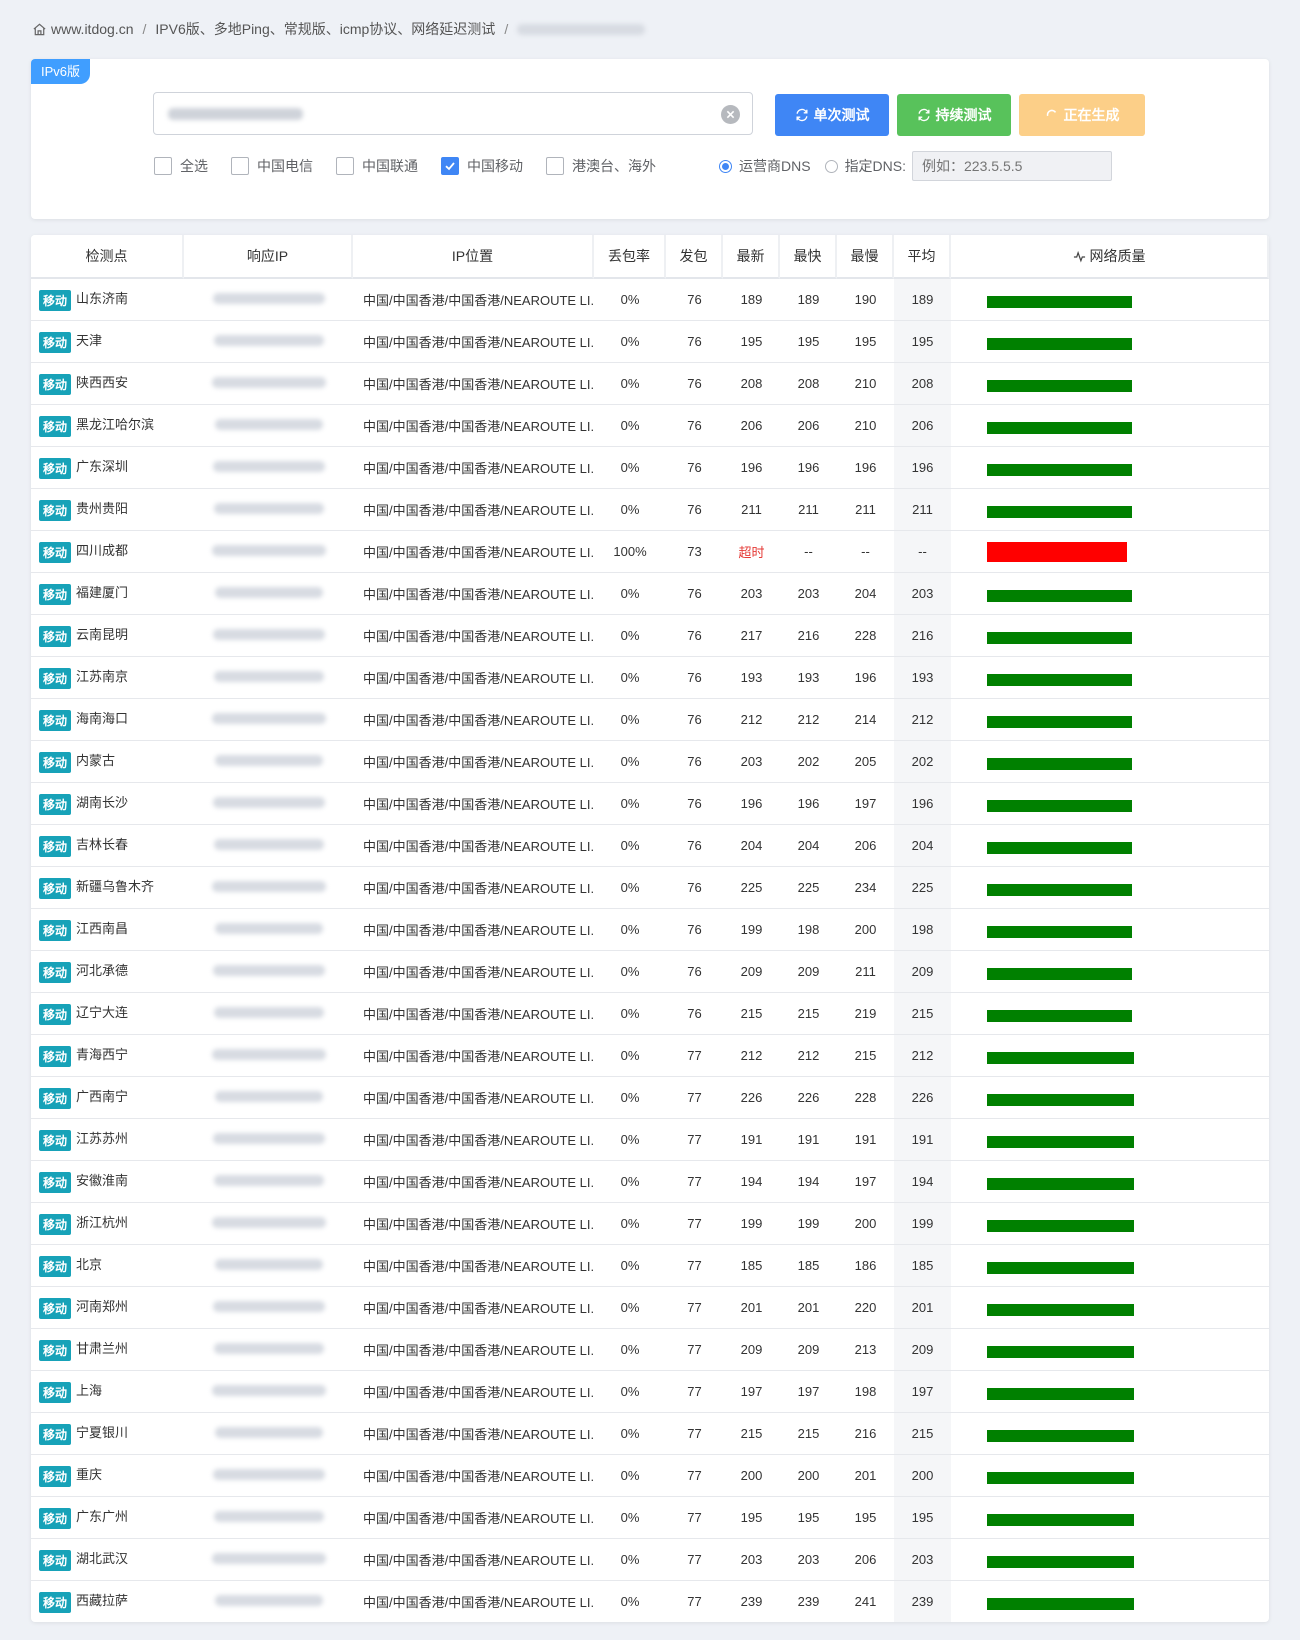  What do you see at coordinates (89, 1265) in the screenshot?
I see `node-name: 北京` at bounding box center [89, 1265].